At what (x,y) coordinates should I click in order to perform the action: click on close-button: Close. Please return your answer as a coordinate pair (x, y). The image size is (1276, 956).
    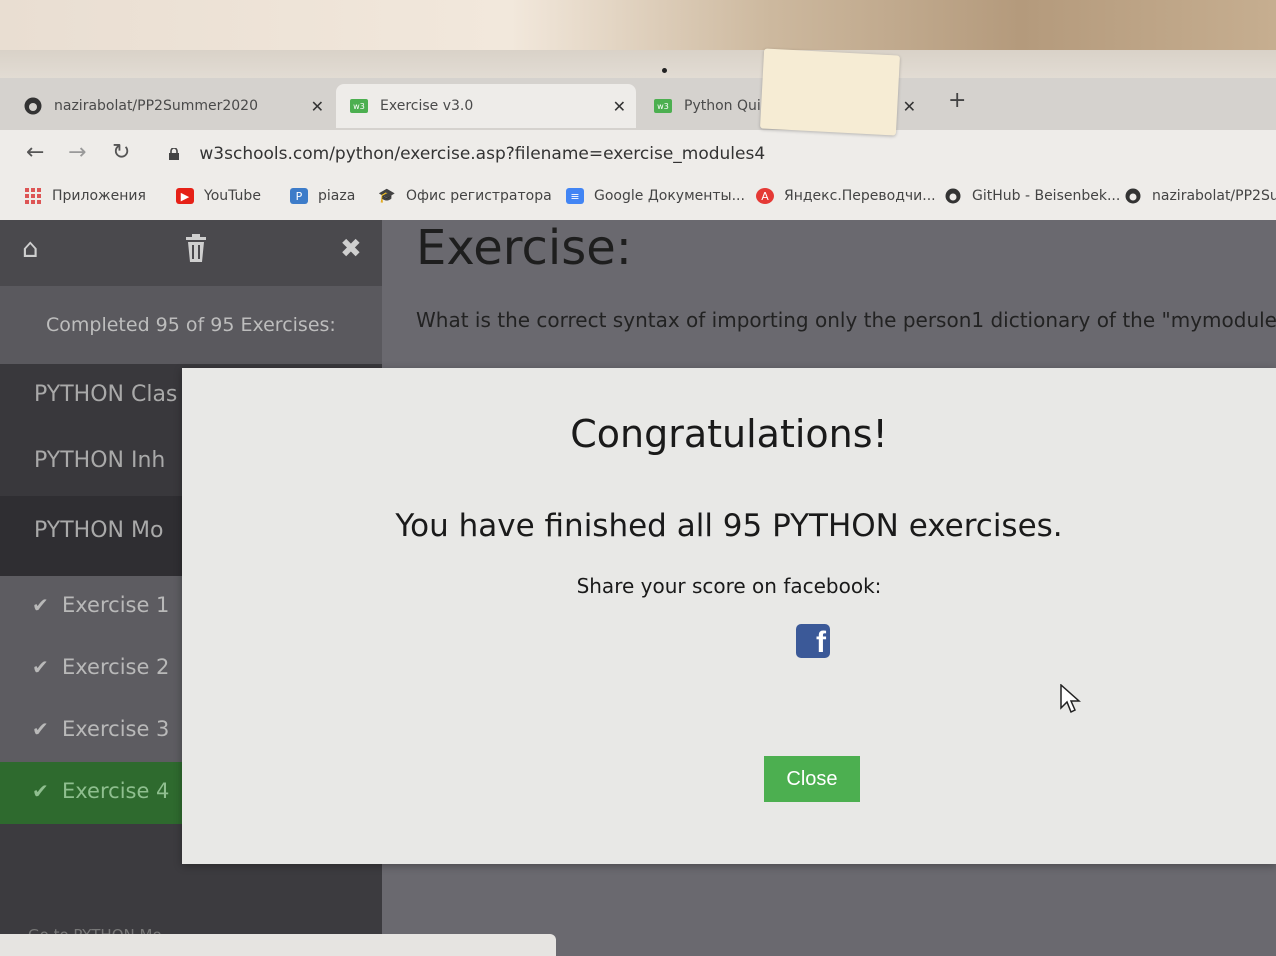
    Looking at the image, I should click on (812, 779).